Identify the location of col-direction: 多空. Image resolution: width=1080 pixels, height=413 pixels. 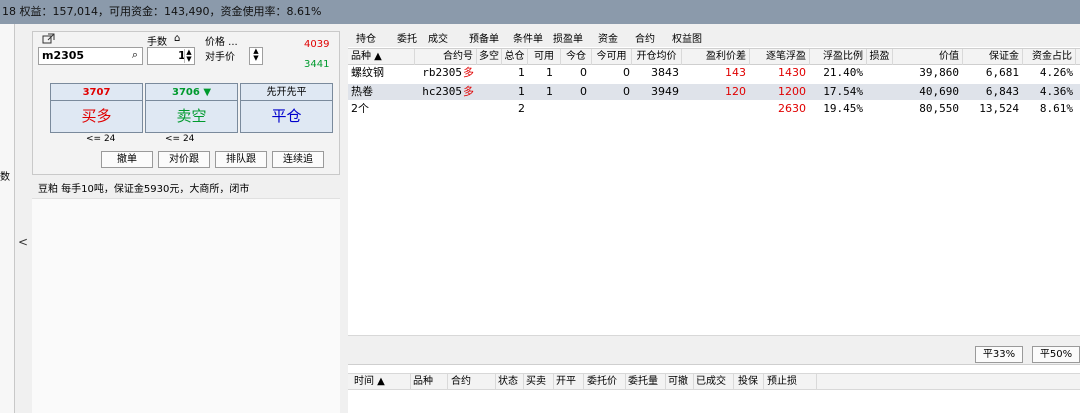
(489, 57).